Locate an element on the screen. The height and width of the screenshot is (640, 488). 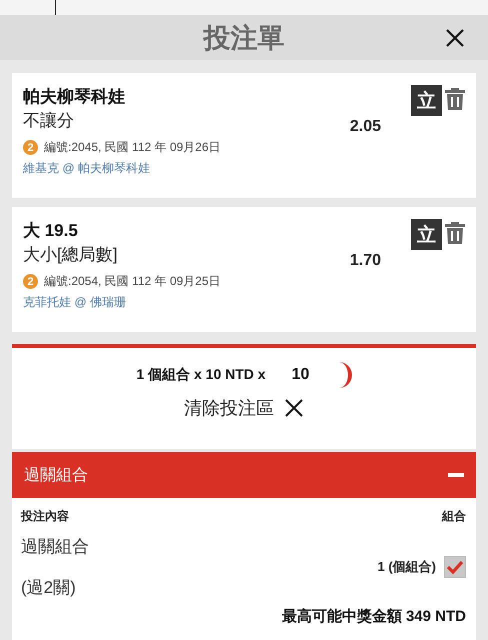
combination-checkbox is located at coordinates (455, 567).